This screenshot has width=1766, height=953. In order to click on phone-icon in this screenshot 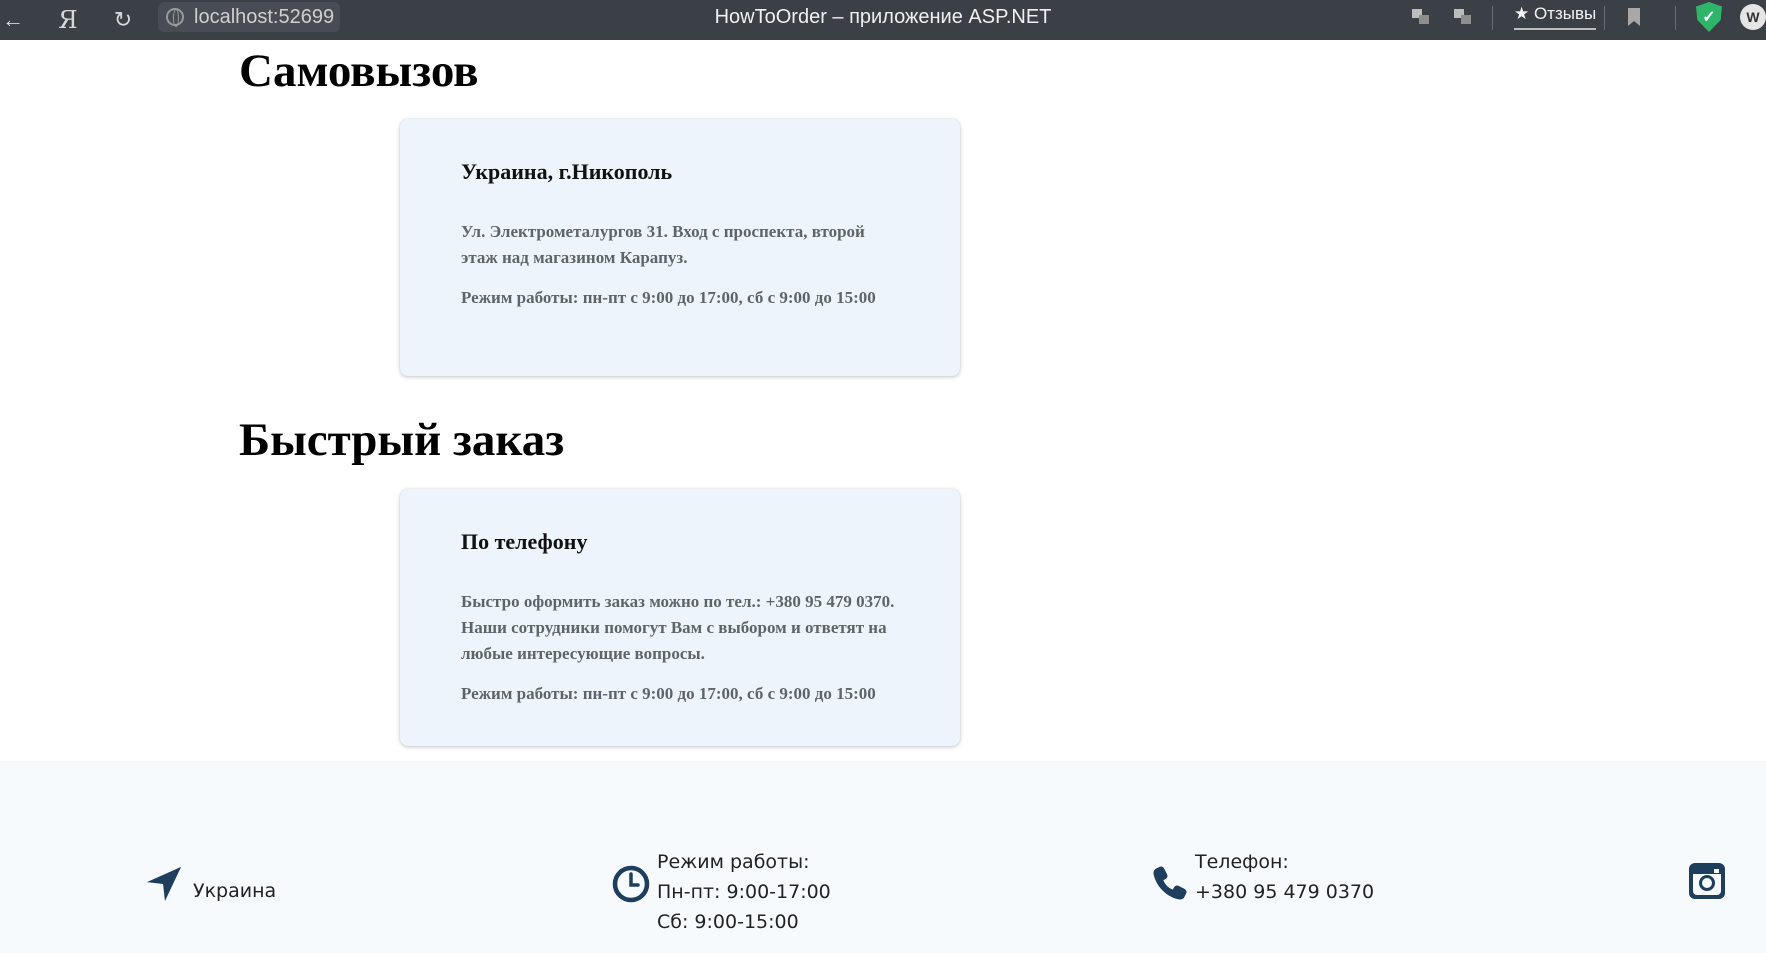, I will do `click(1170, 883)`.